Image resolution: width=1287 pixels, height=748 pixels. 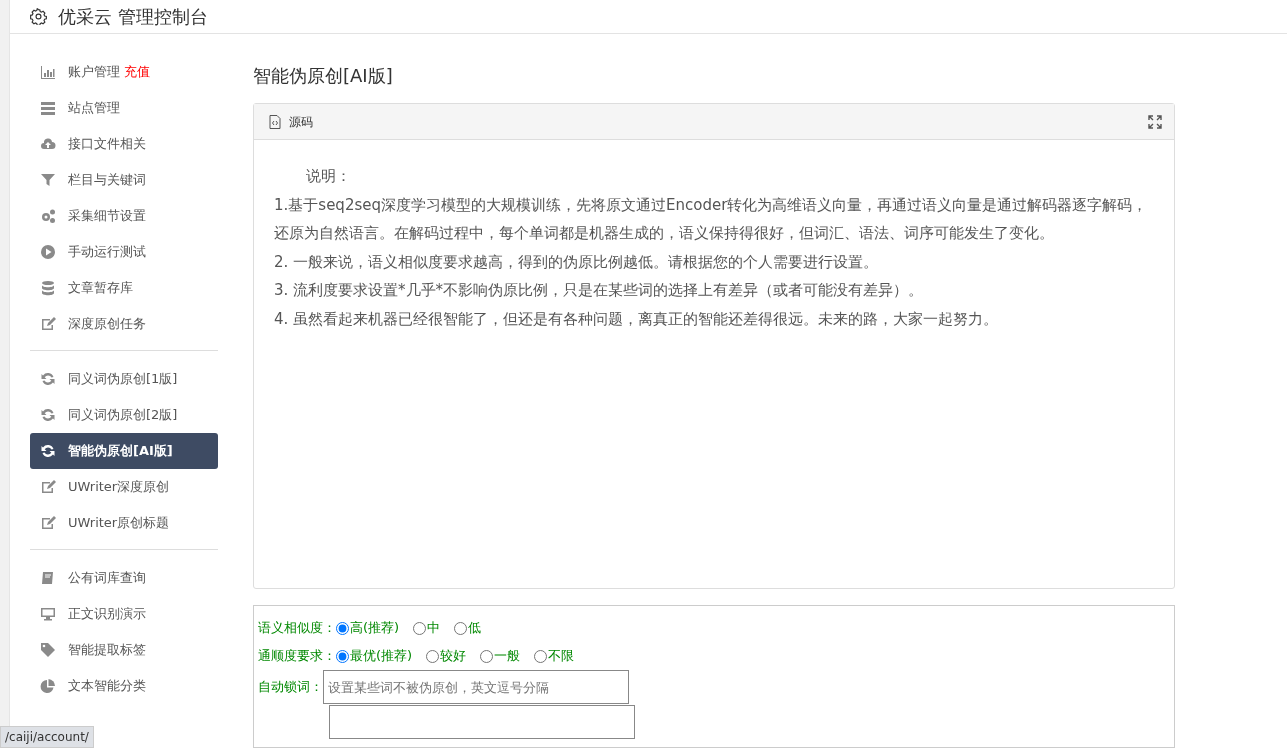 I want to click on radio-label: 一般, so click(x=507, y=656).